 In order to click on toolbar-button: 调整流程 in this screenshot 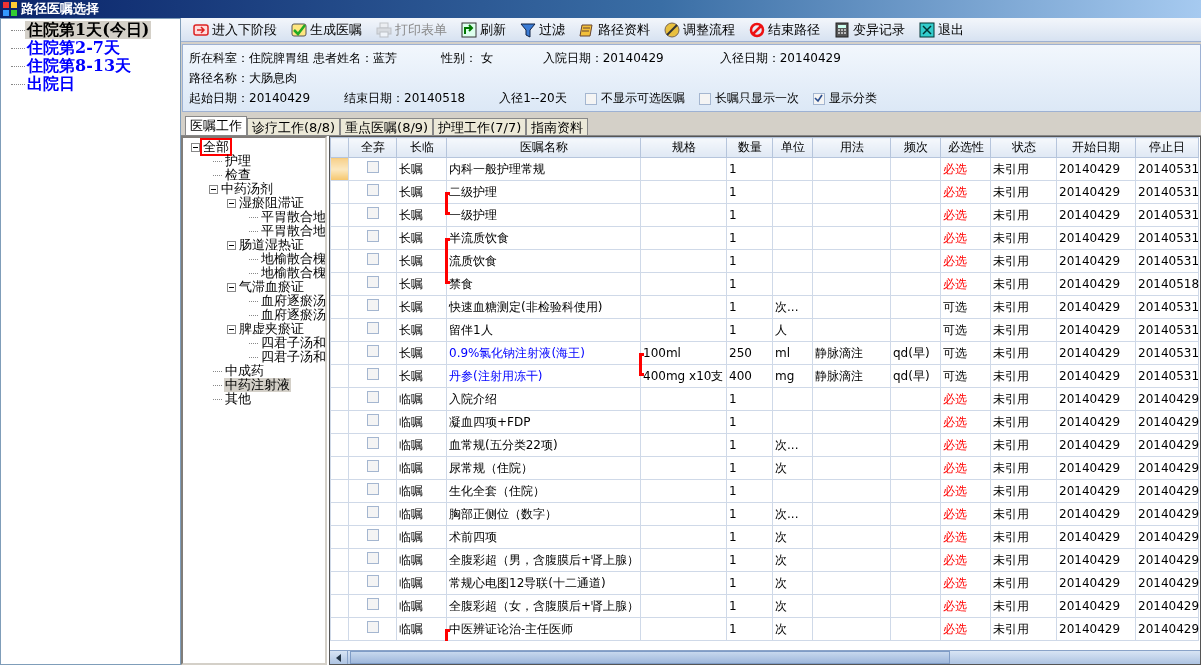, I will do `click(699, 29)`.